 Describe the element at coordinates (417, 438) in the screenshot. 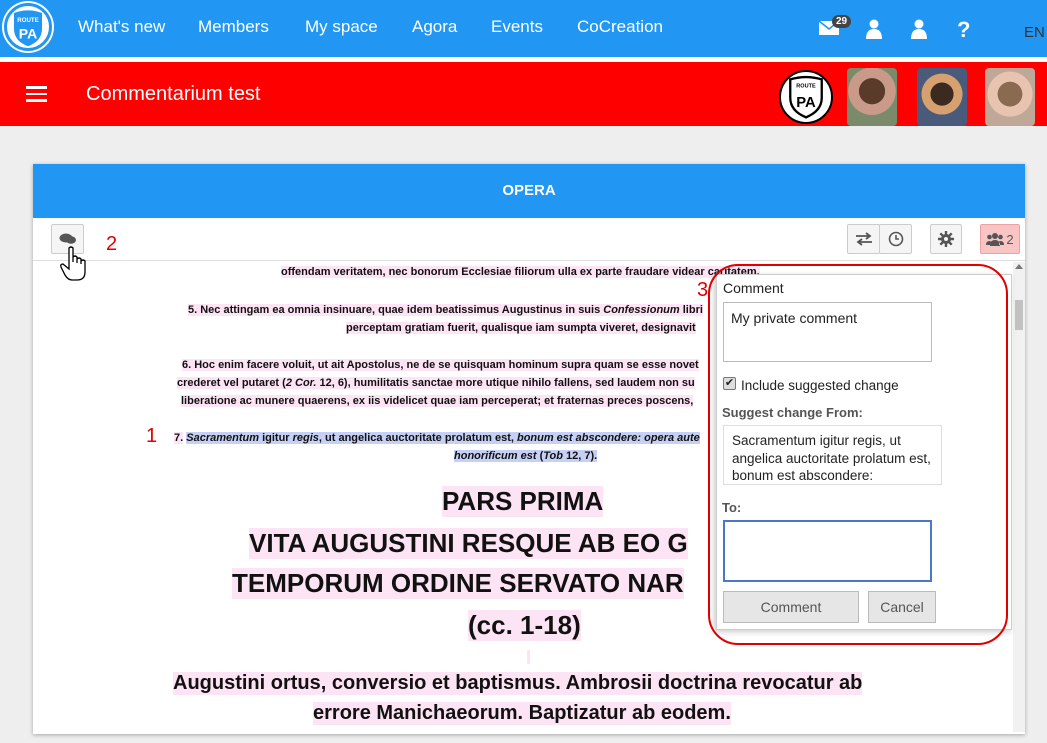

I see `text-run: , ut angelica auctoritate prolatum est,` at that location.